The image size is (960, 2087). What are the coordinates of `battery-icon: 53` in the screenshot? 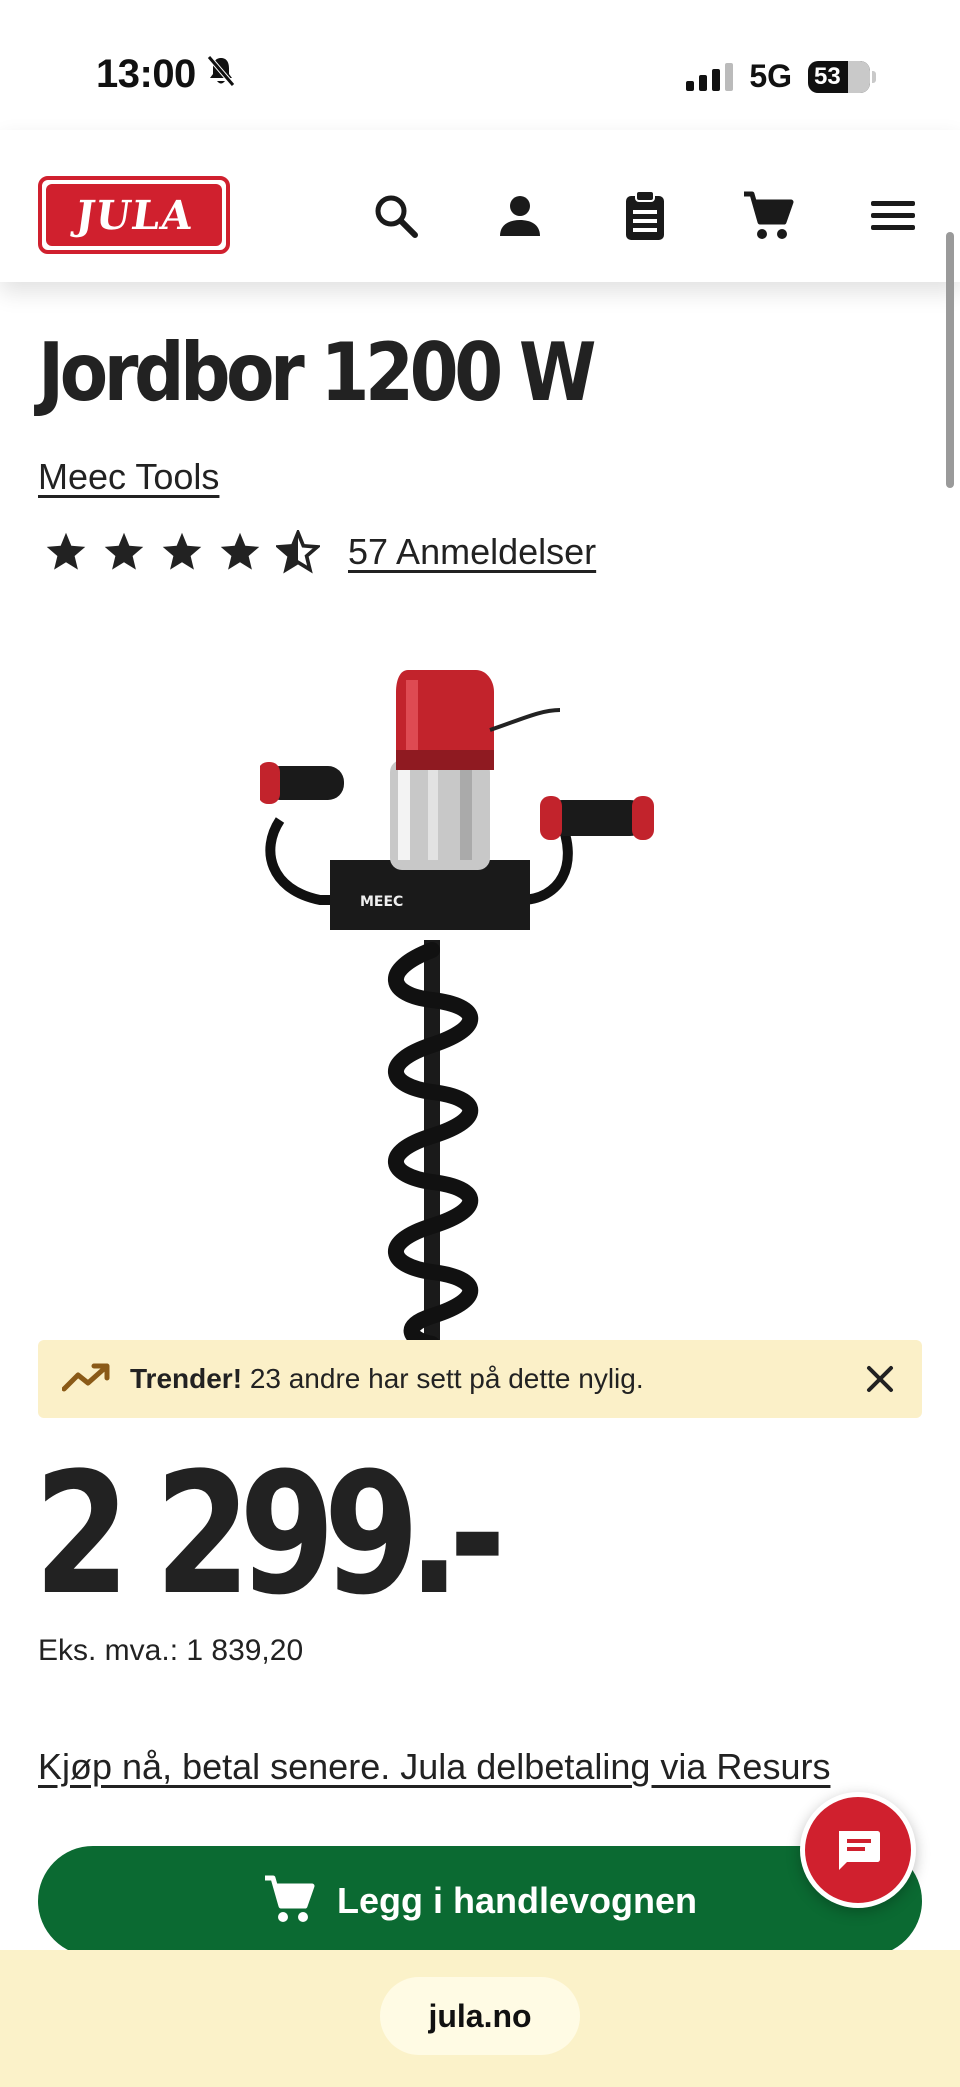 It's located at (839, 76).